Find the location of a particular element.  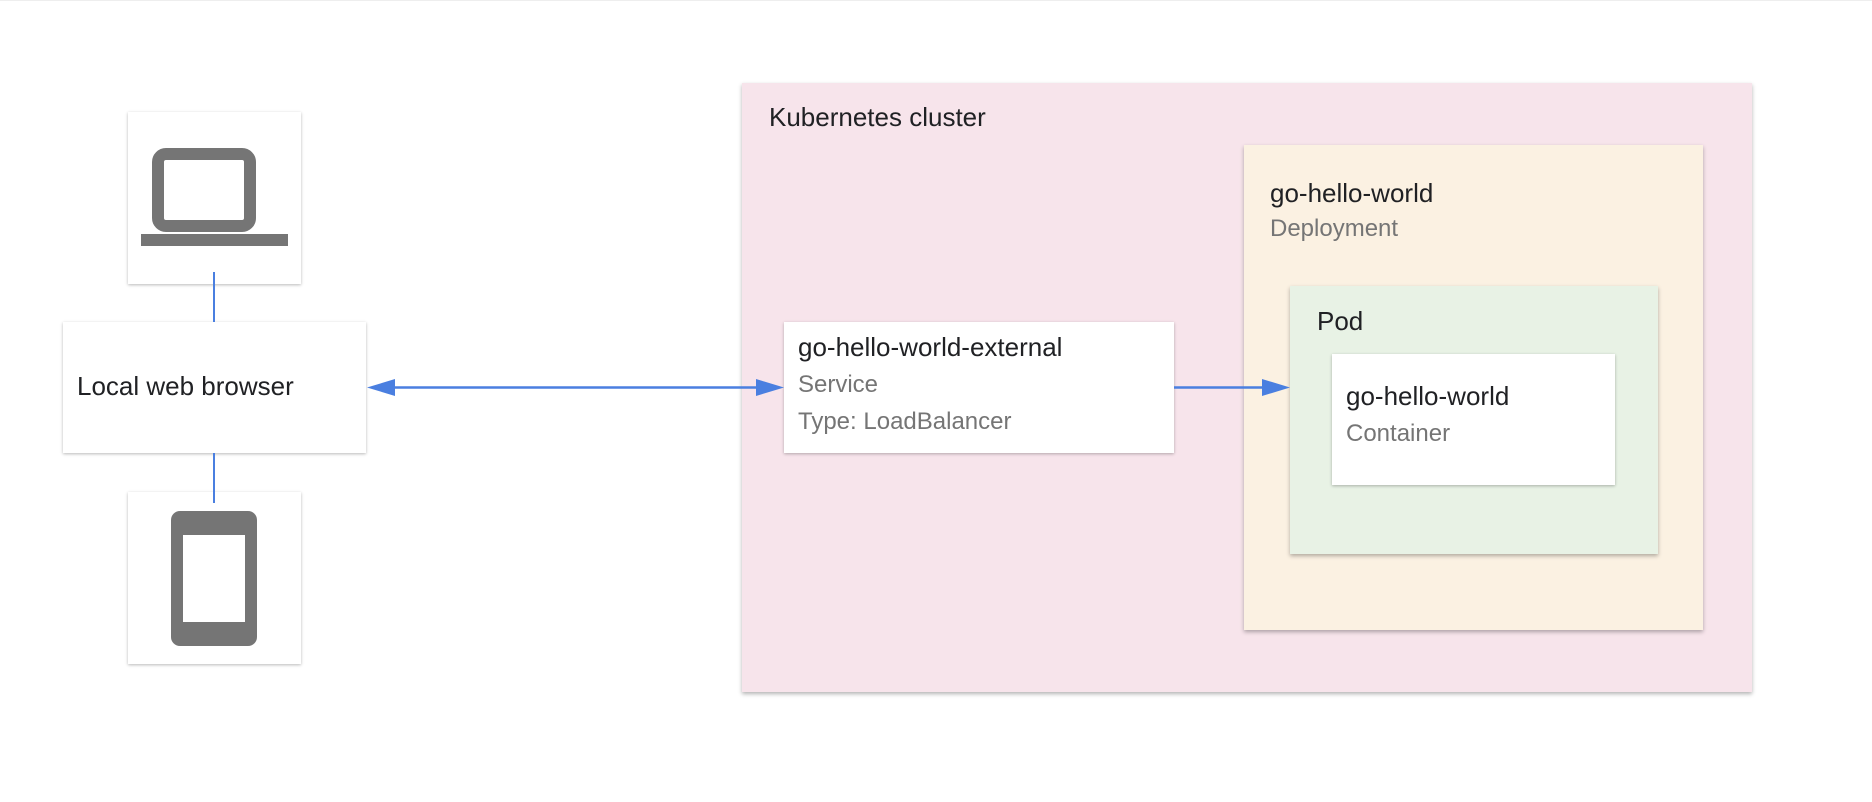

browser-label: Local web browser is located at coordinates (185, 386).